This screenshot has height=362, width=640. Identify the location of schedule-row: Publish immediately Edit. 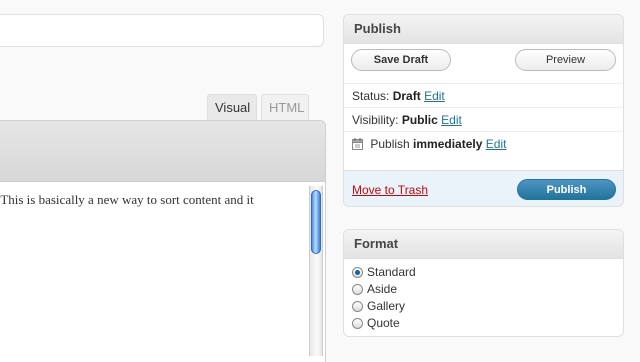
(483, 143).